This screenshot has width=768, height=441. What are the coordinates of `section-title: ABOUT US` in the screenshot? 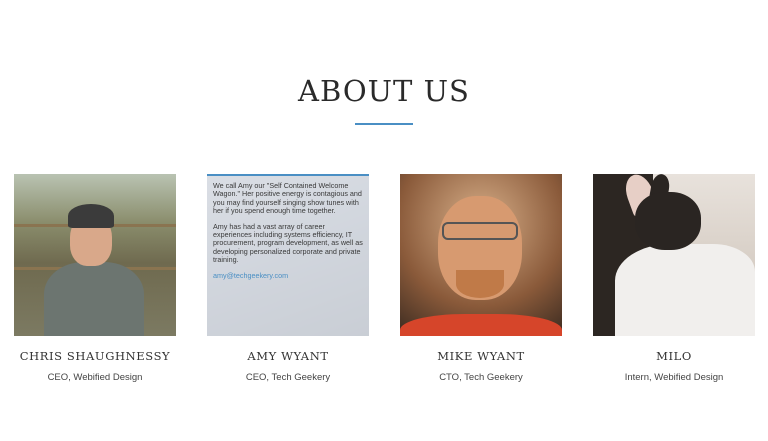 It's located at (384, 91).